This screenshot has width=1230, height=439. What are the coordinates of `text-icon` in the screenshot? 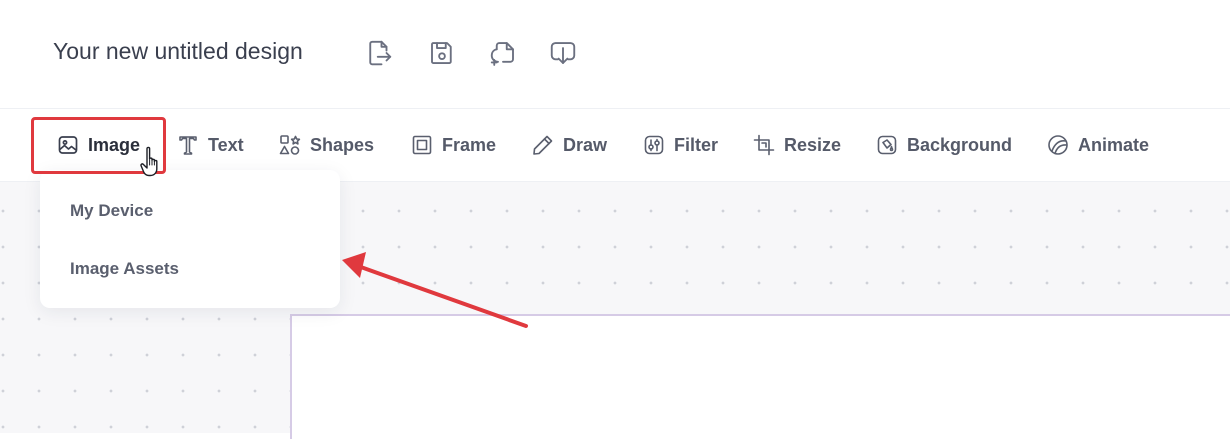 It's located at (188, 145).